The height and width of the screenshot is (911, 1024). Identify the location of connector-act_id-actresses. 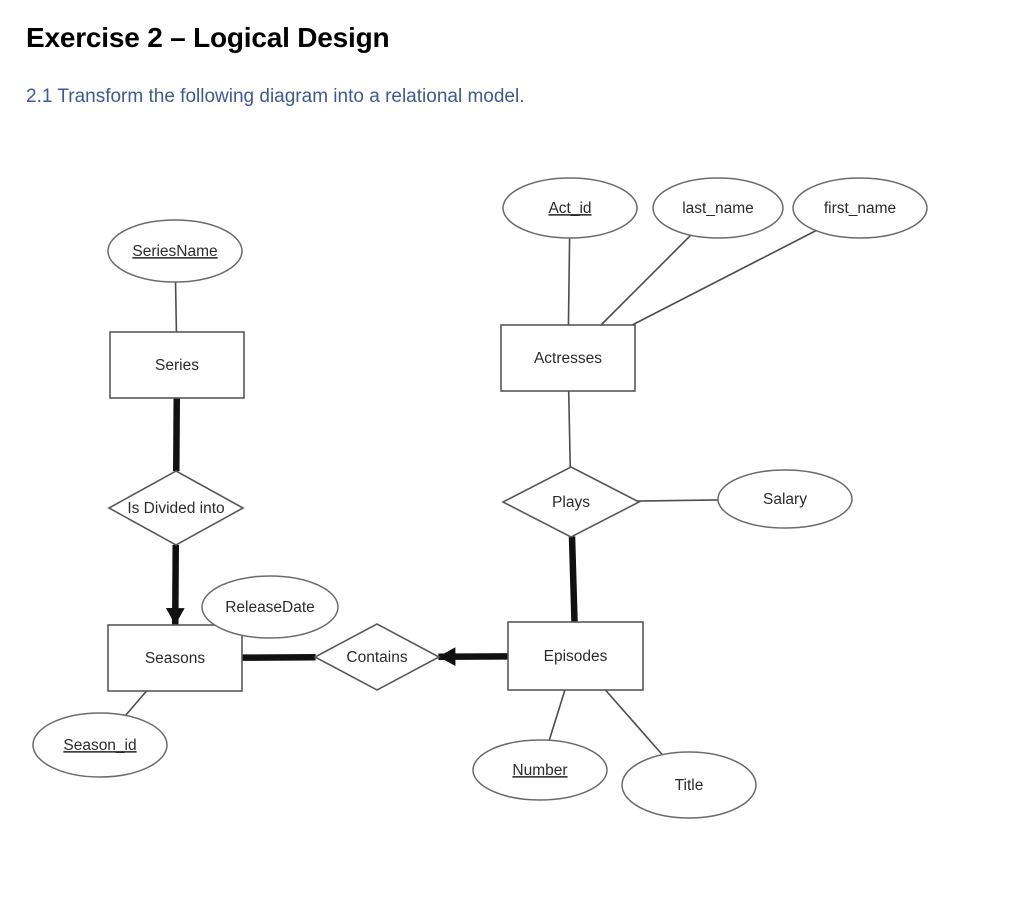
(569, 281).